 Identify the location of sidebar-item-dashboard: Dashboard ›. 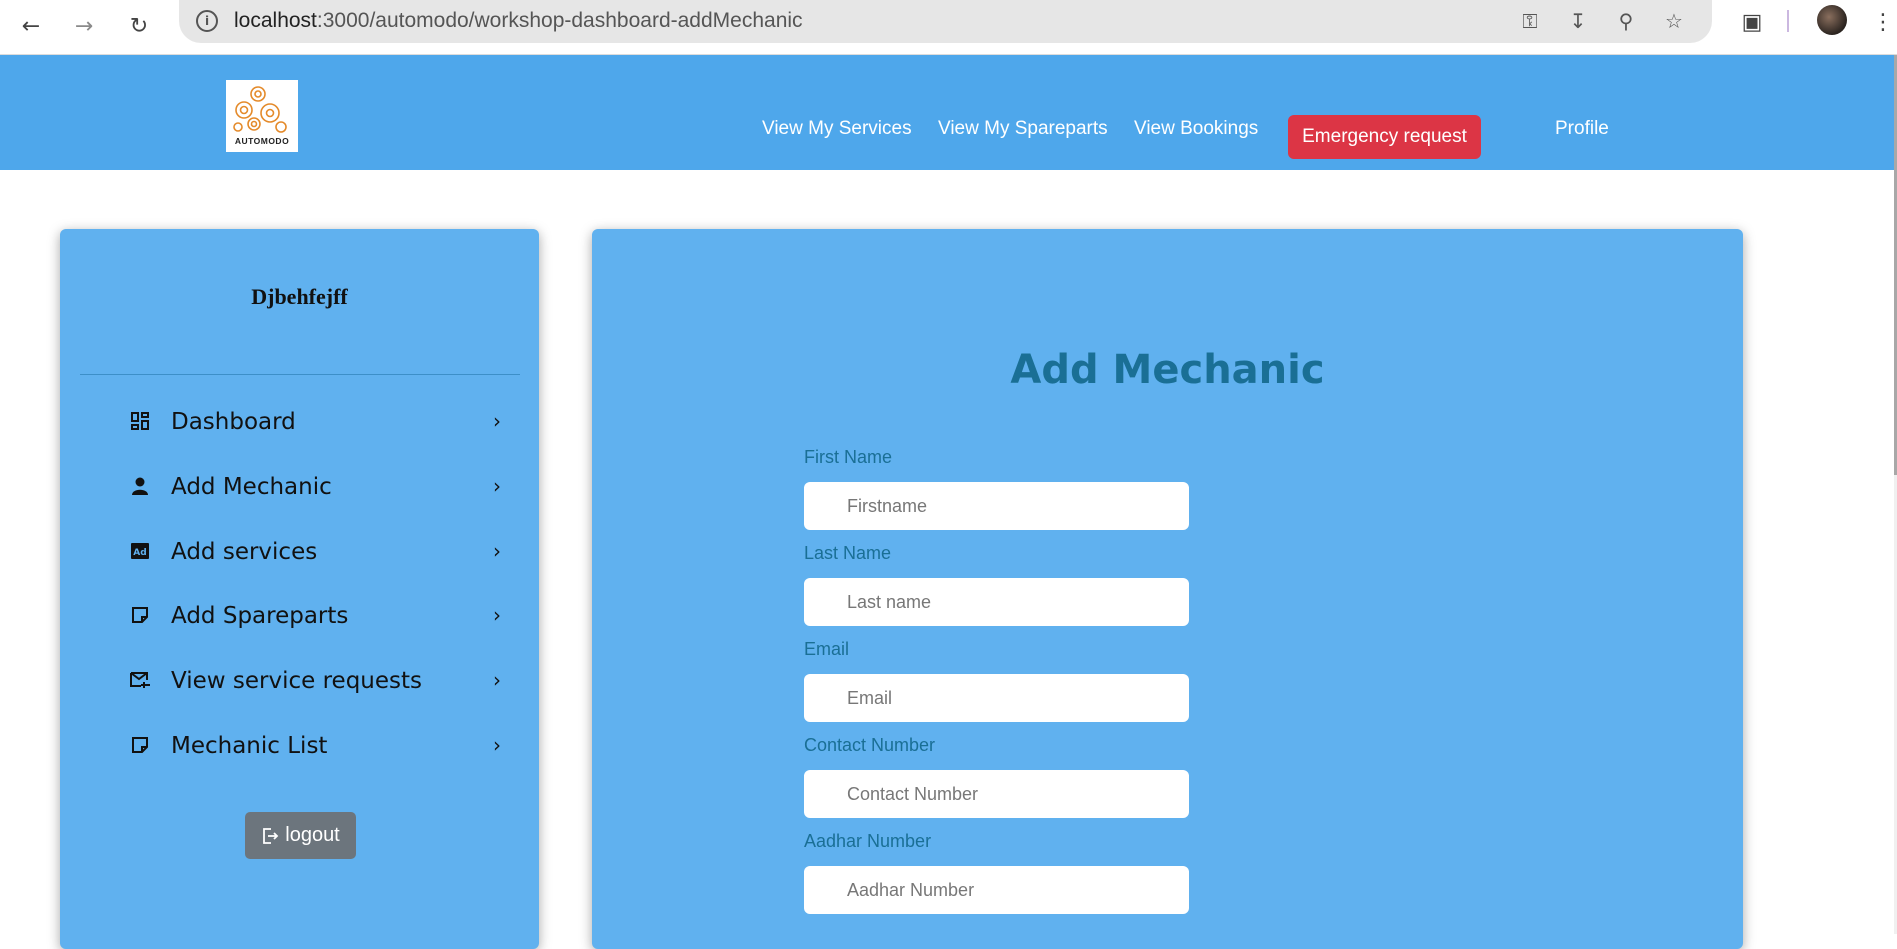
(314, 423).